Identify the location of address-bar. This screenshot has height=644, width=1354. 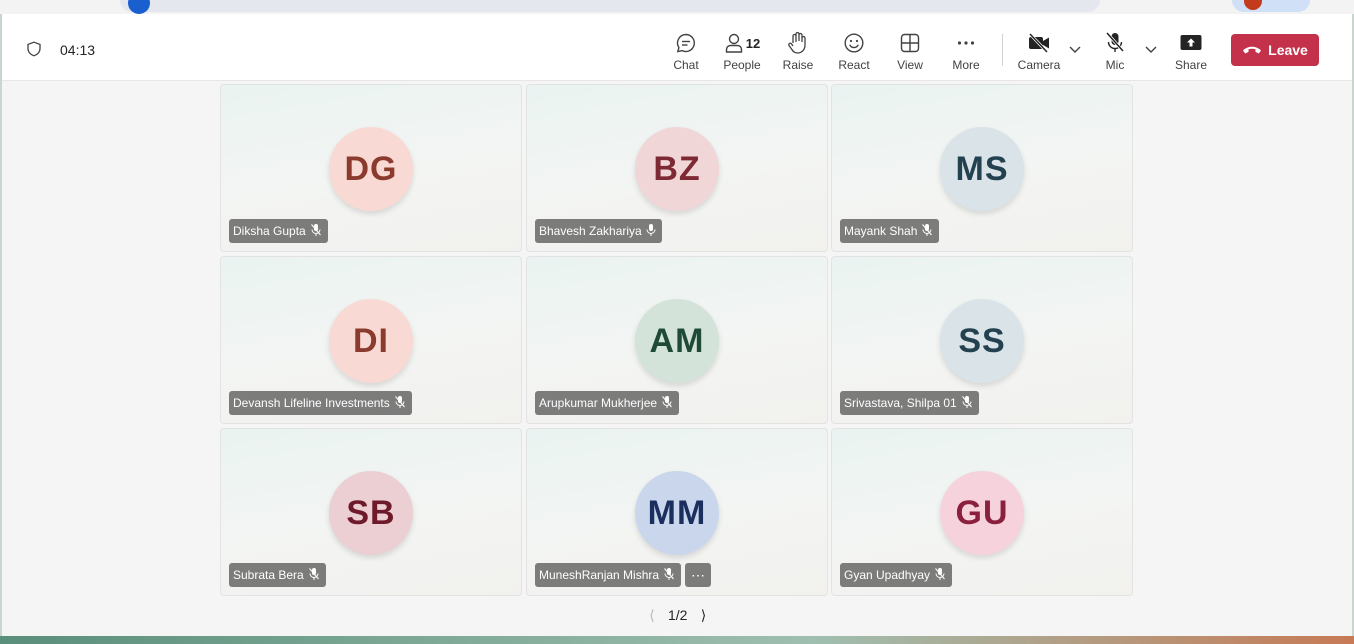
(610, 6).